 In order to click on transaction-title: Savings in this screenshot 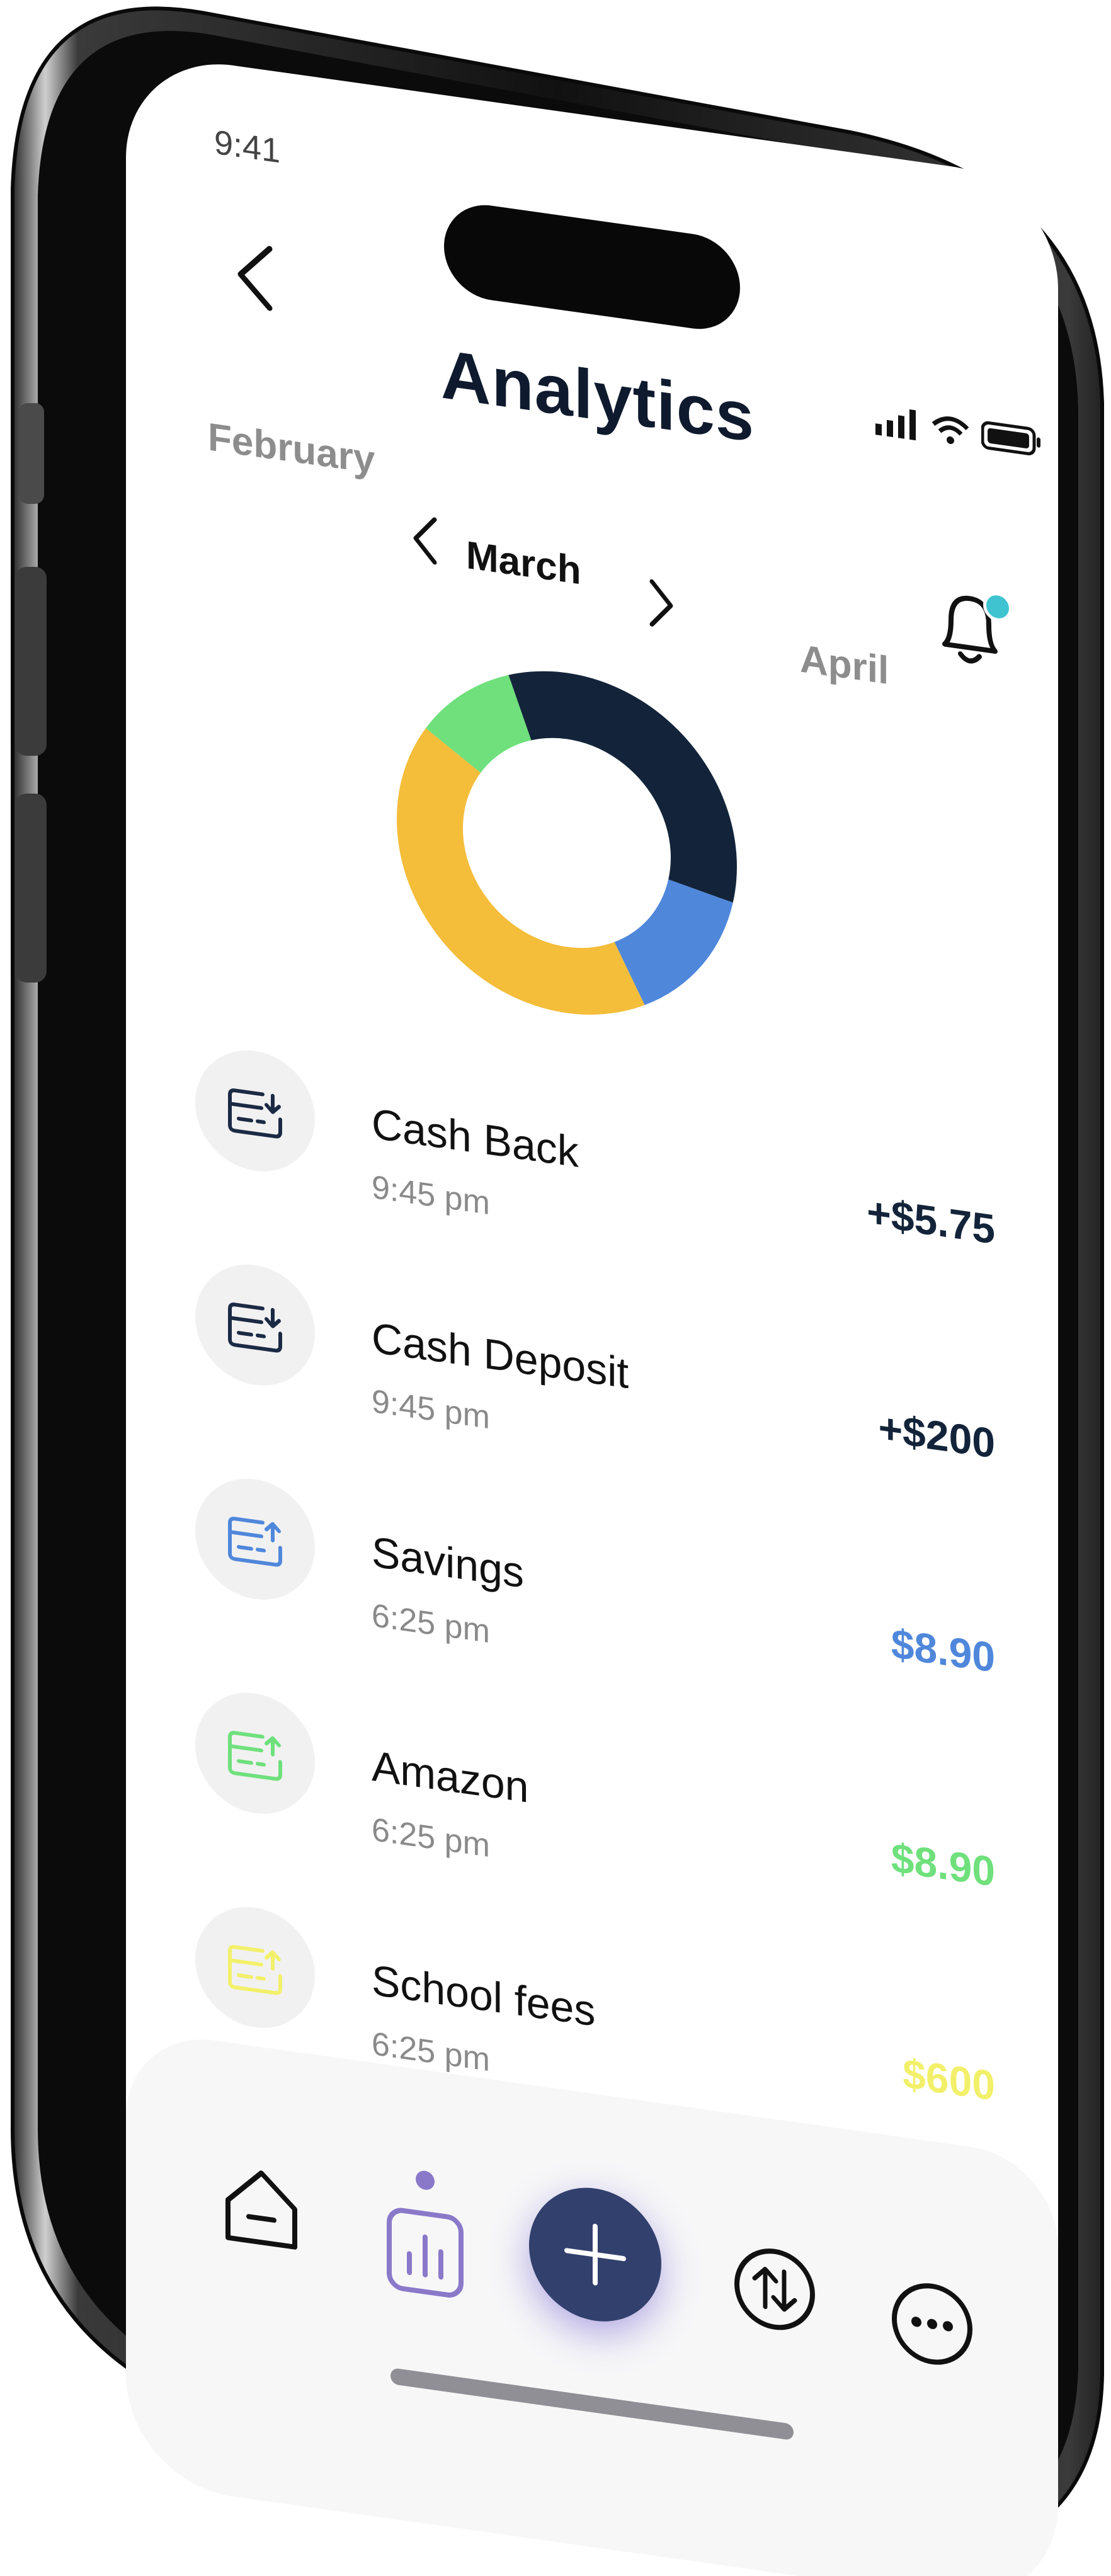, I will do `click(448, 1562)`.